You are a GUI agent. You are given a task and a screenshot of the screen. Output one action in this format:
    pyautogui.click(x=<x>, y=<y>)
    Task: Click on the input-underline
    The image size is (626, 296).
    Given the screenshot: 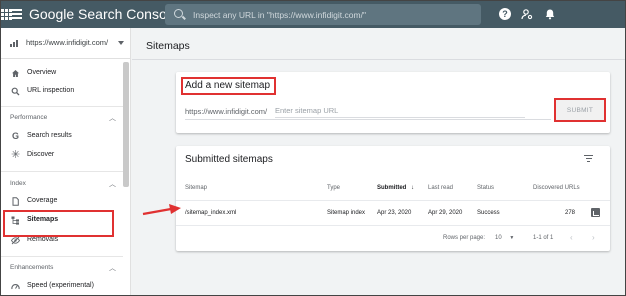 What is the action you would take?
    pyautogui.click(x=368, y=119)
    